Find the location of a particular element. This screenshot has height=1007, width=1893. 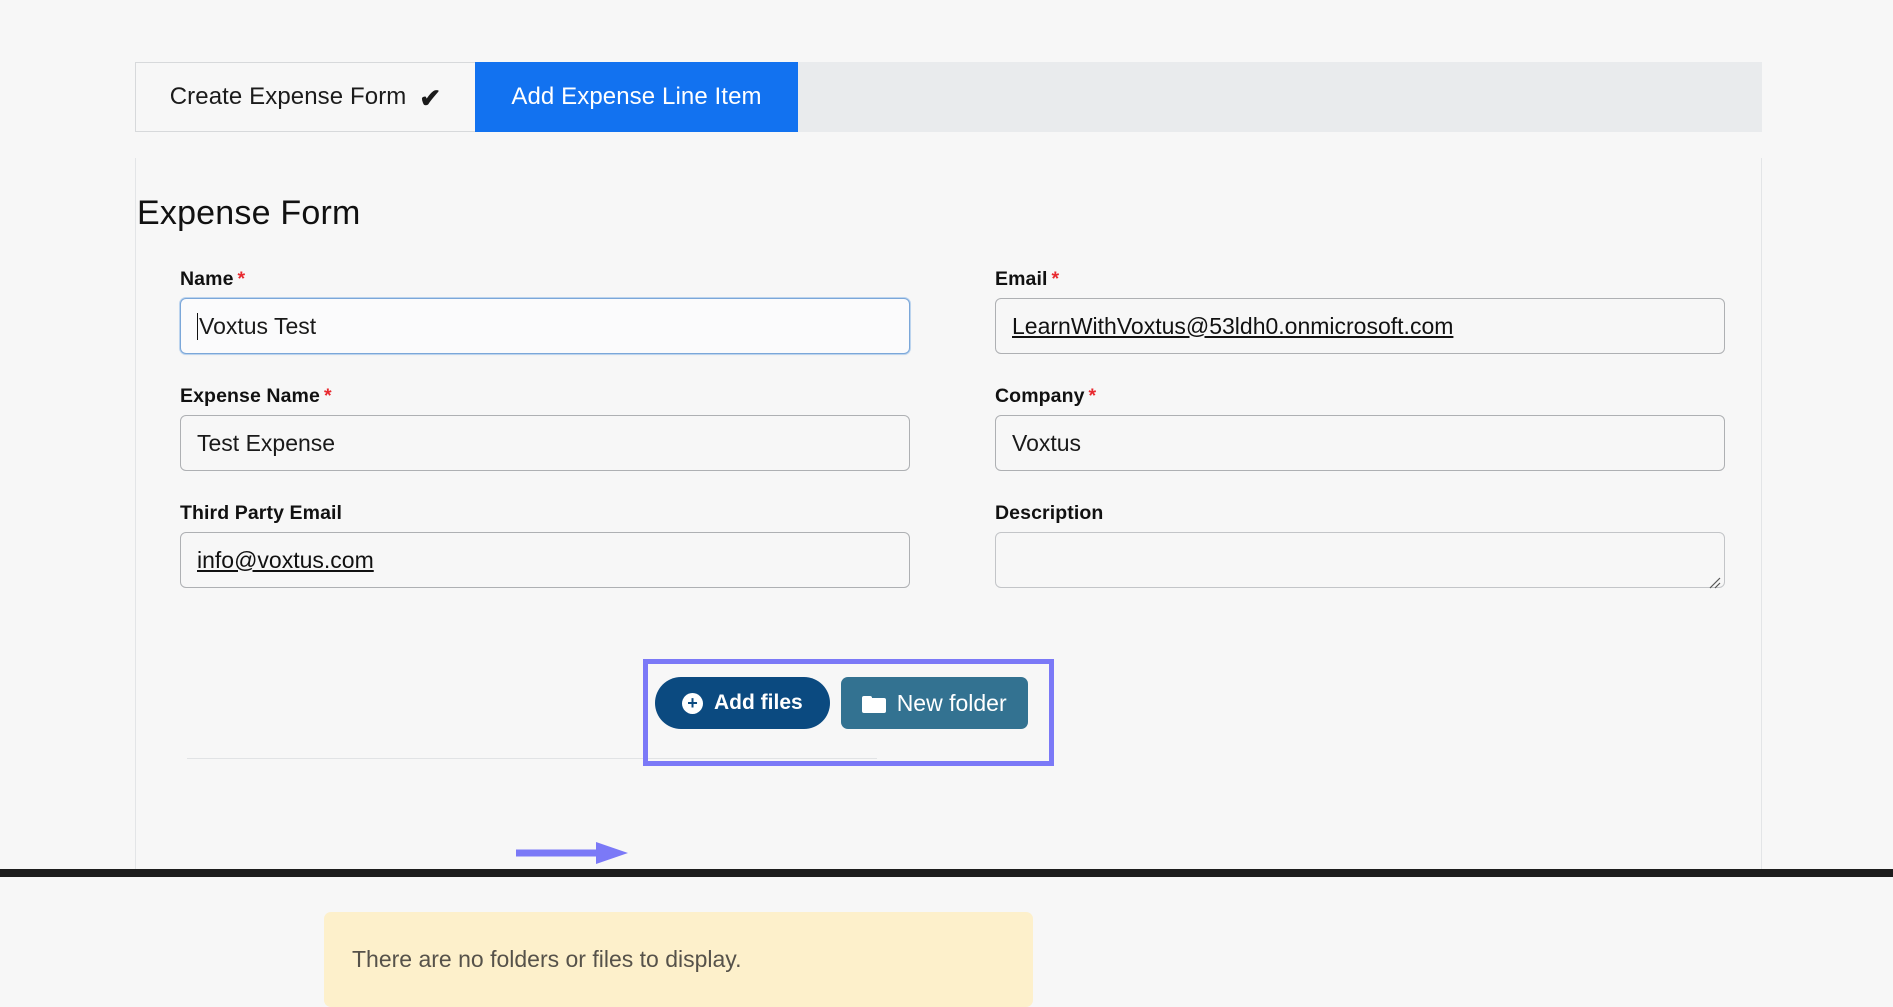

company-input-value: Voxtus is located at coordinates (1047, 442).